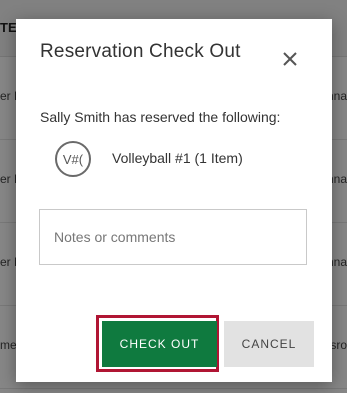 The height and width of the screenshot is (393, 347). I want to click on reserved-item-label: Volleyball #1 (1 Item), so click(177, 158).